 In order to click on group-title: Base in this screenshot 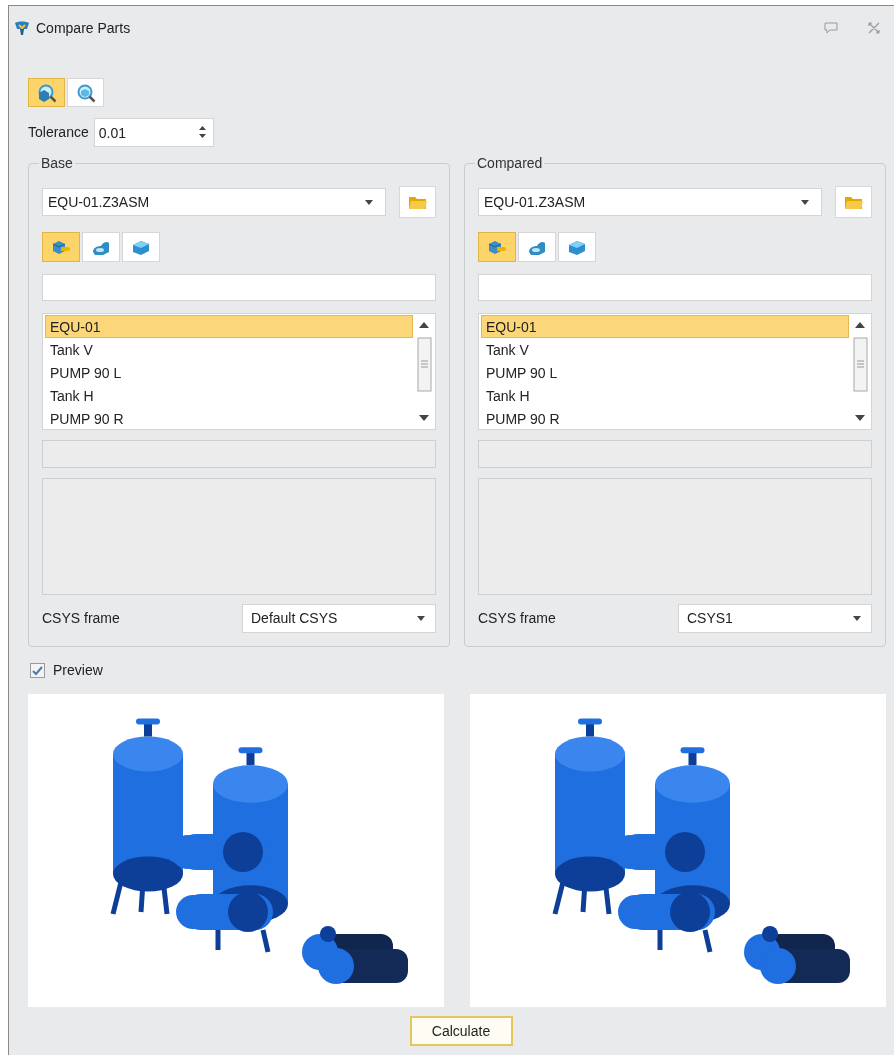, I will do `click(57, 163)`.